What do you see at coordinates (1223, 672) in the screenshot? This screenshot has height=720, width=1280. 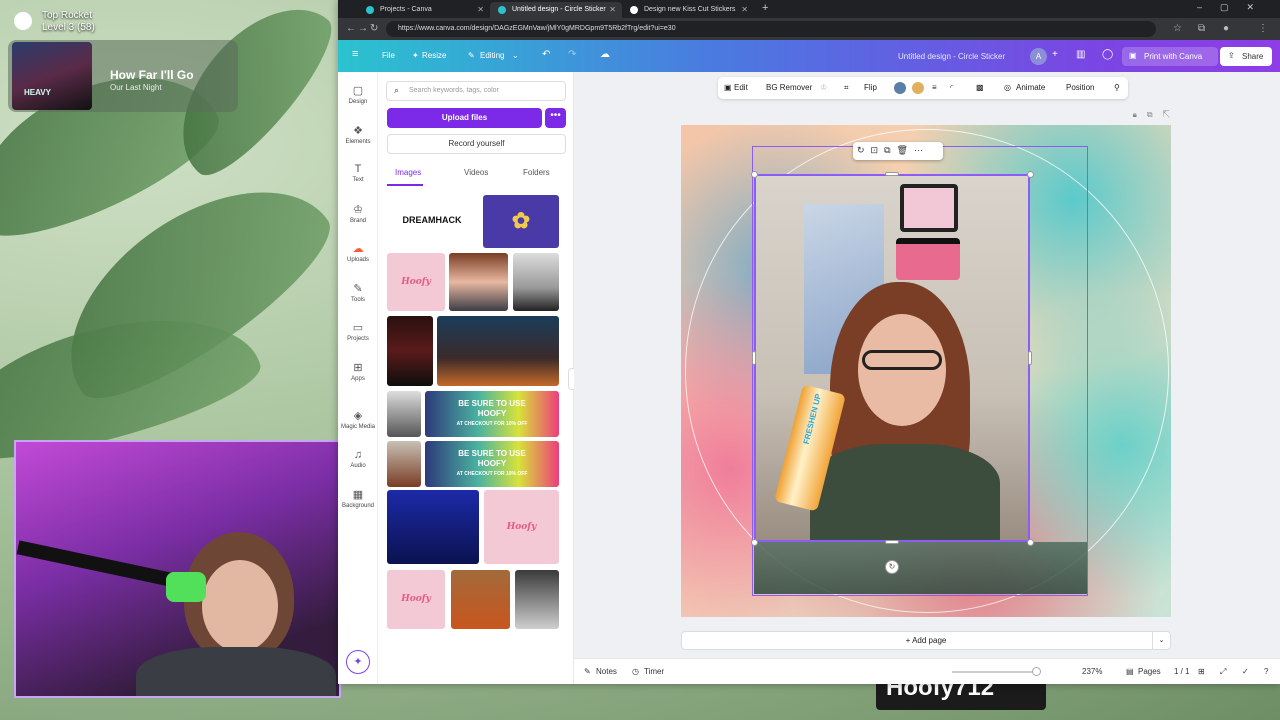 I see `fullscreen-icon: ⤢` at bounding box center [1223, 672].